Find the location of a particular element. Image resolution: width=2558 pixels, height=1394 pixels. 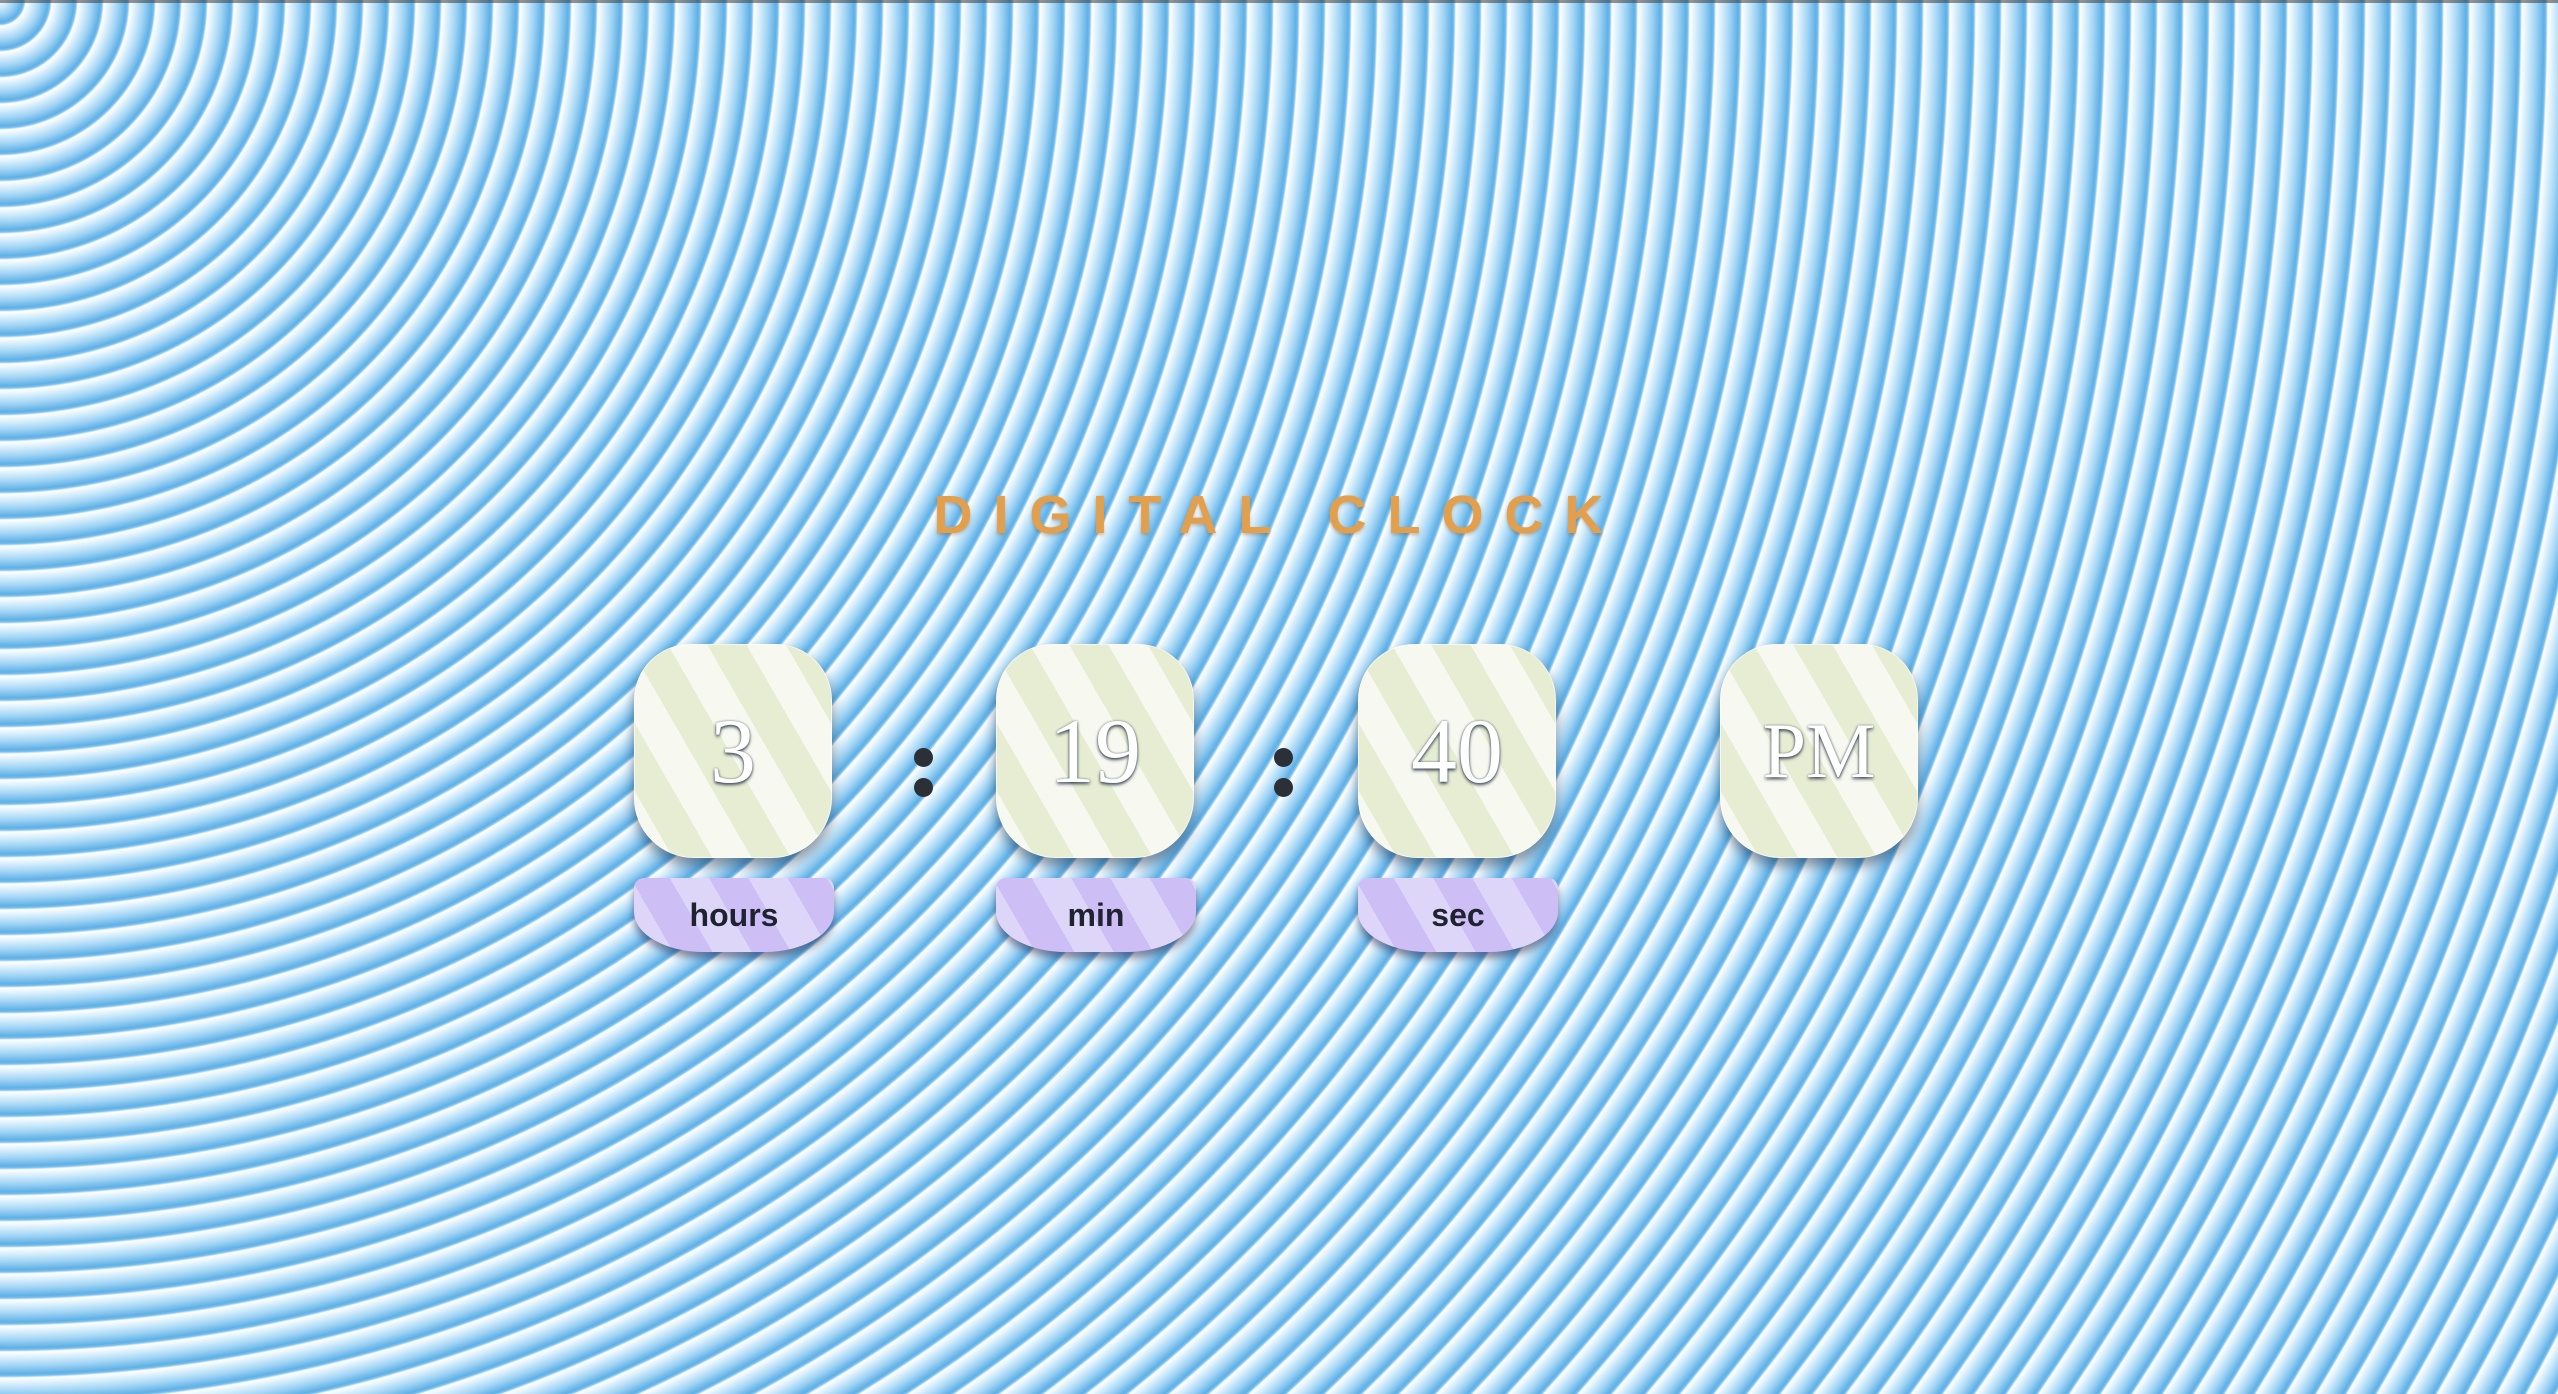

minutes-value: 19 is located at coordinates (1095, 751).